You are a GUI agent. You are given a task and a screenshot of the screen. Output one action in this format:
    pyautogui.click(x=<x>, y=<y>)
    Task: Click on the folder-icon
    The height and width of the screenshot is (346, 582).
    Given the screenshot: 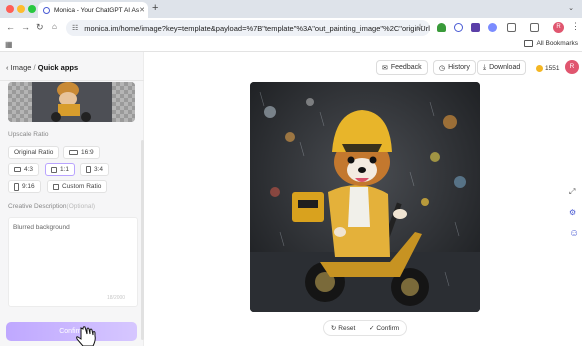 What is the action you would take?
    pyautogui.click(x=529, y=43)
    